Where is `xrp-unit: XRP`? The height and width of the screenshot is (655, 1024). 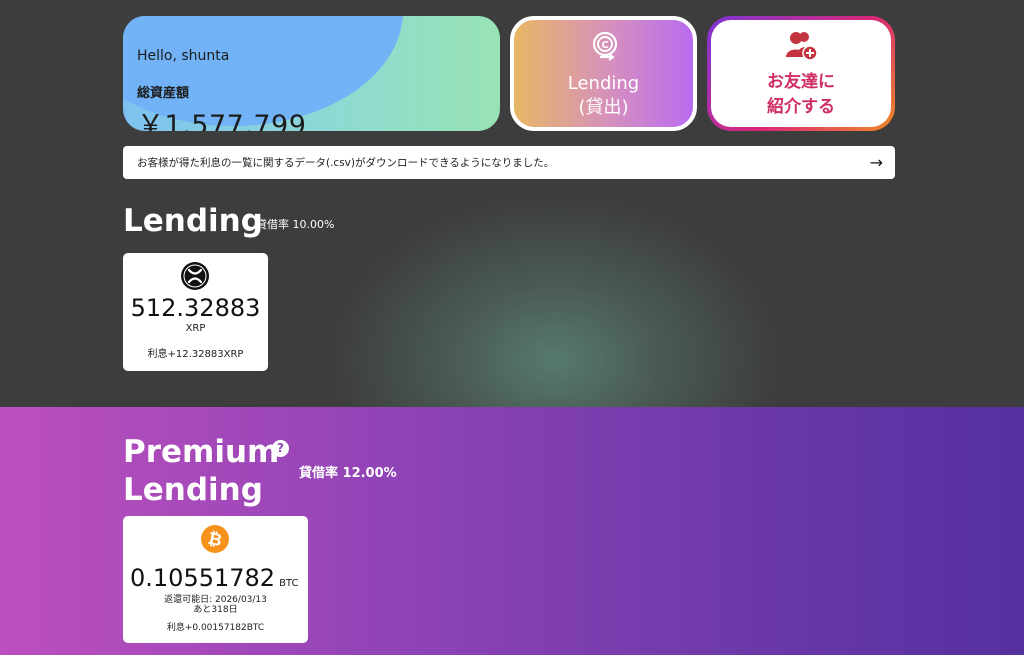 xrp-unit: XRP is located at coordinates (195, 328).